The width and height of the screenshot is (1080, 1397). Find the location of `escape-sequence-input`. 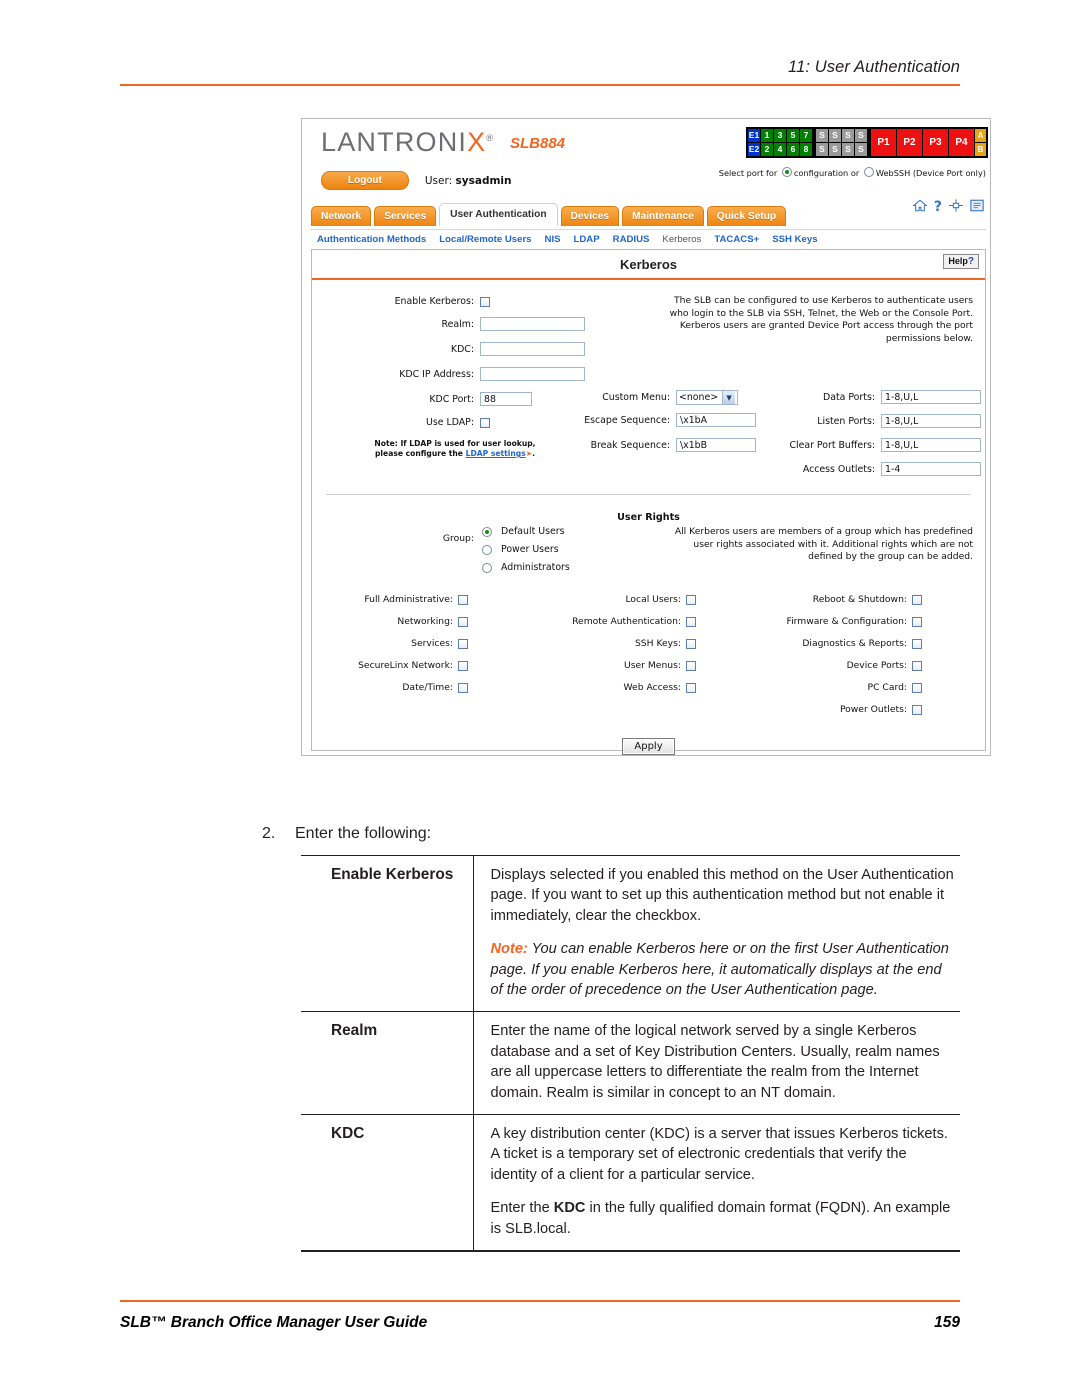

escape-sequence-input is located at coordinates (716, 420).